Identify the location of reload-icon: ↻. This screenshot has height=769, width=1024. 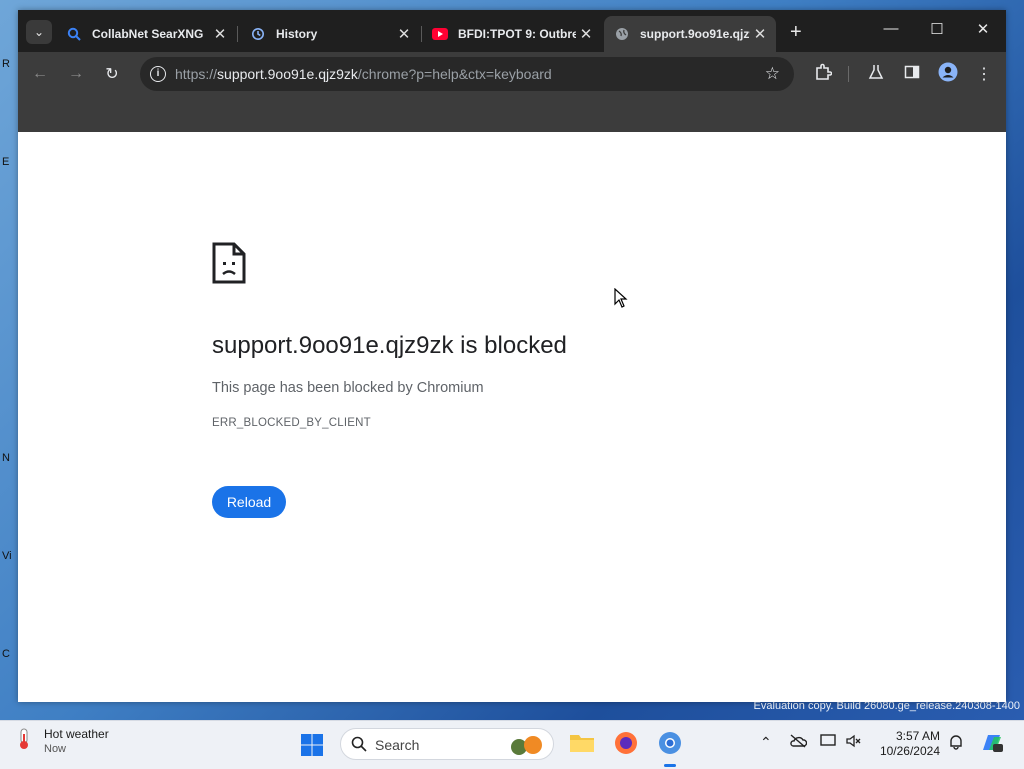
(112, 74).